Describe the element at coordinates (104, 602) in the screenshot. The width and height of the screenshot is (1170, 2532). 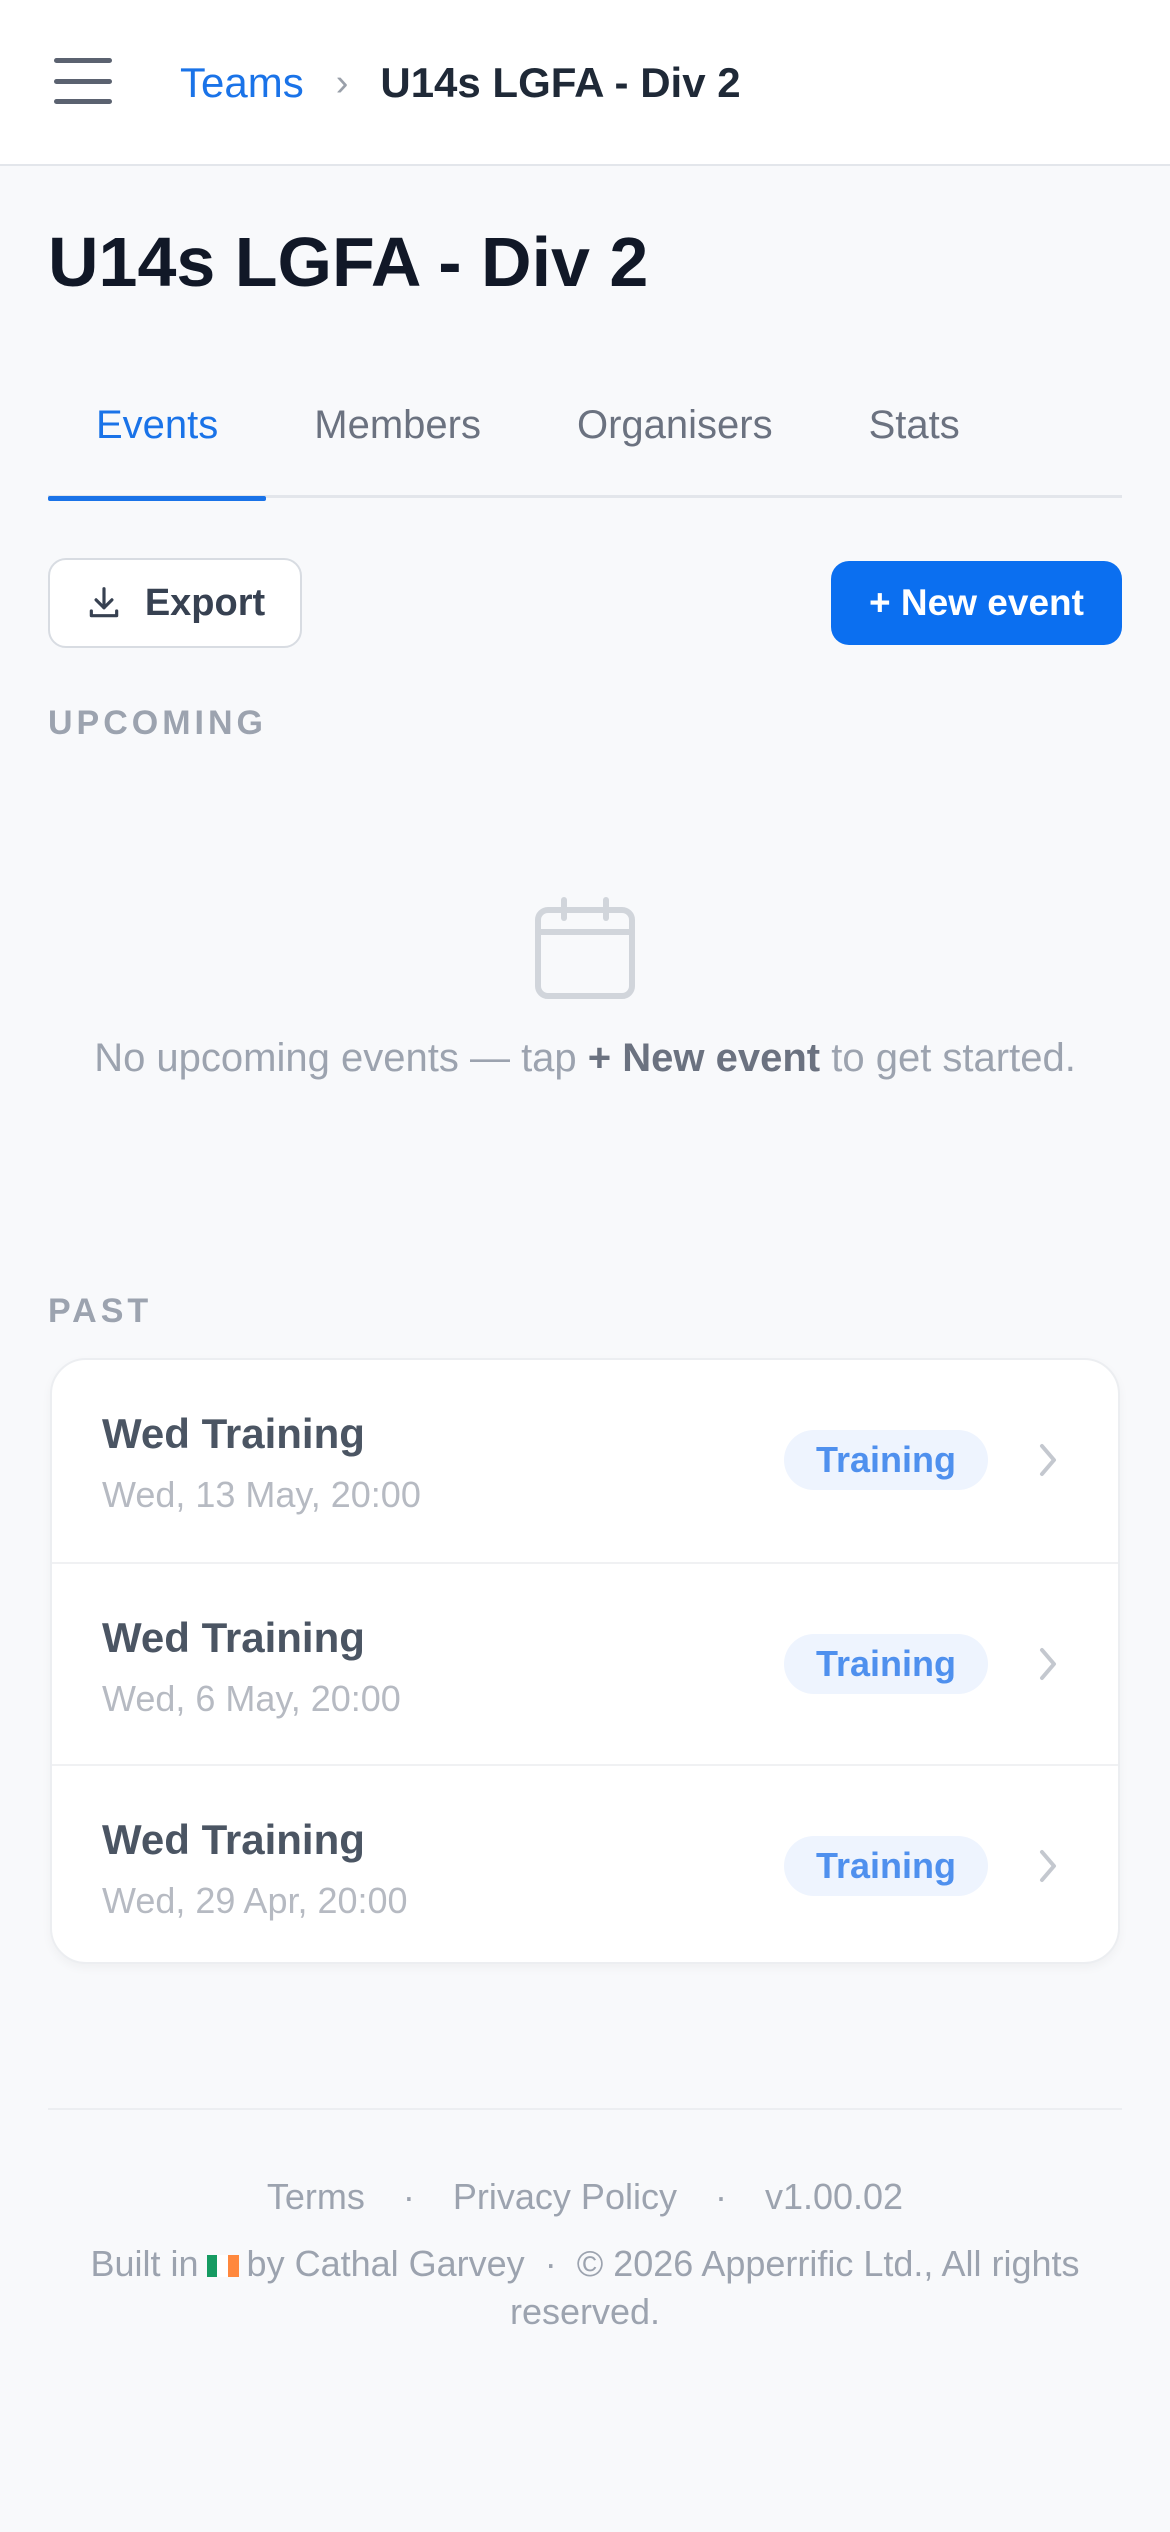
I see `download-icon` at that location.